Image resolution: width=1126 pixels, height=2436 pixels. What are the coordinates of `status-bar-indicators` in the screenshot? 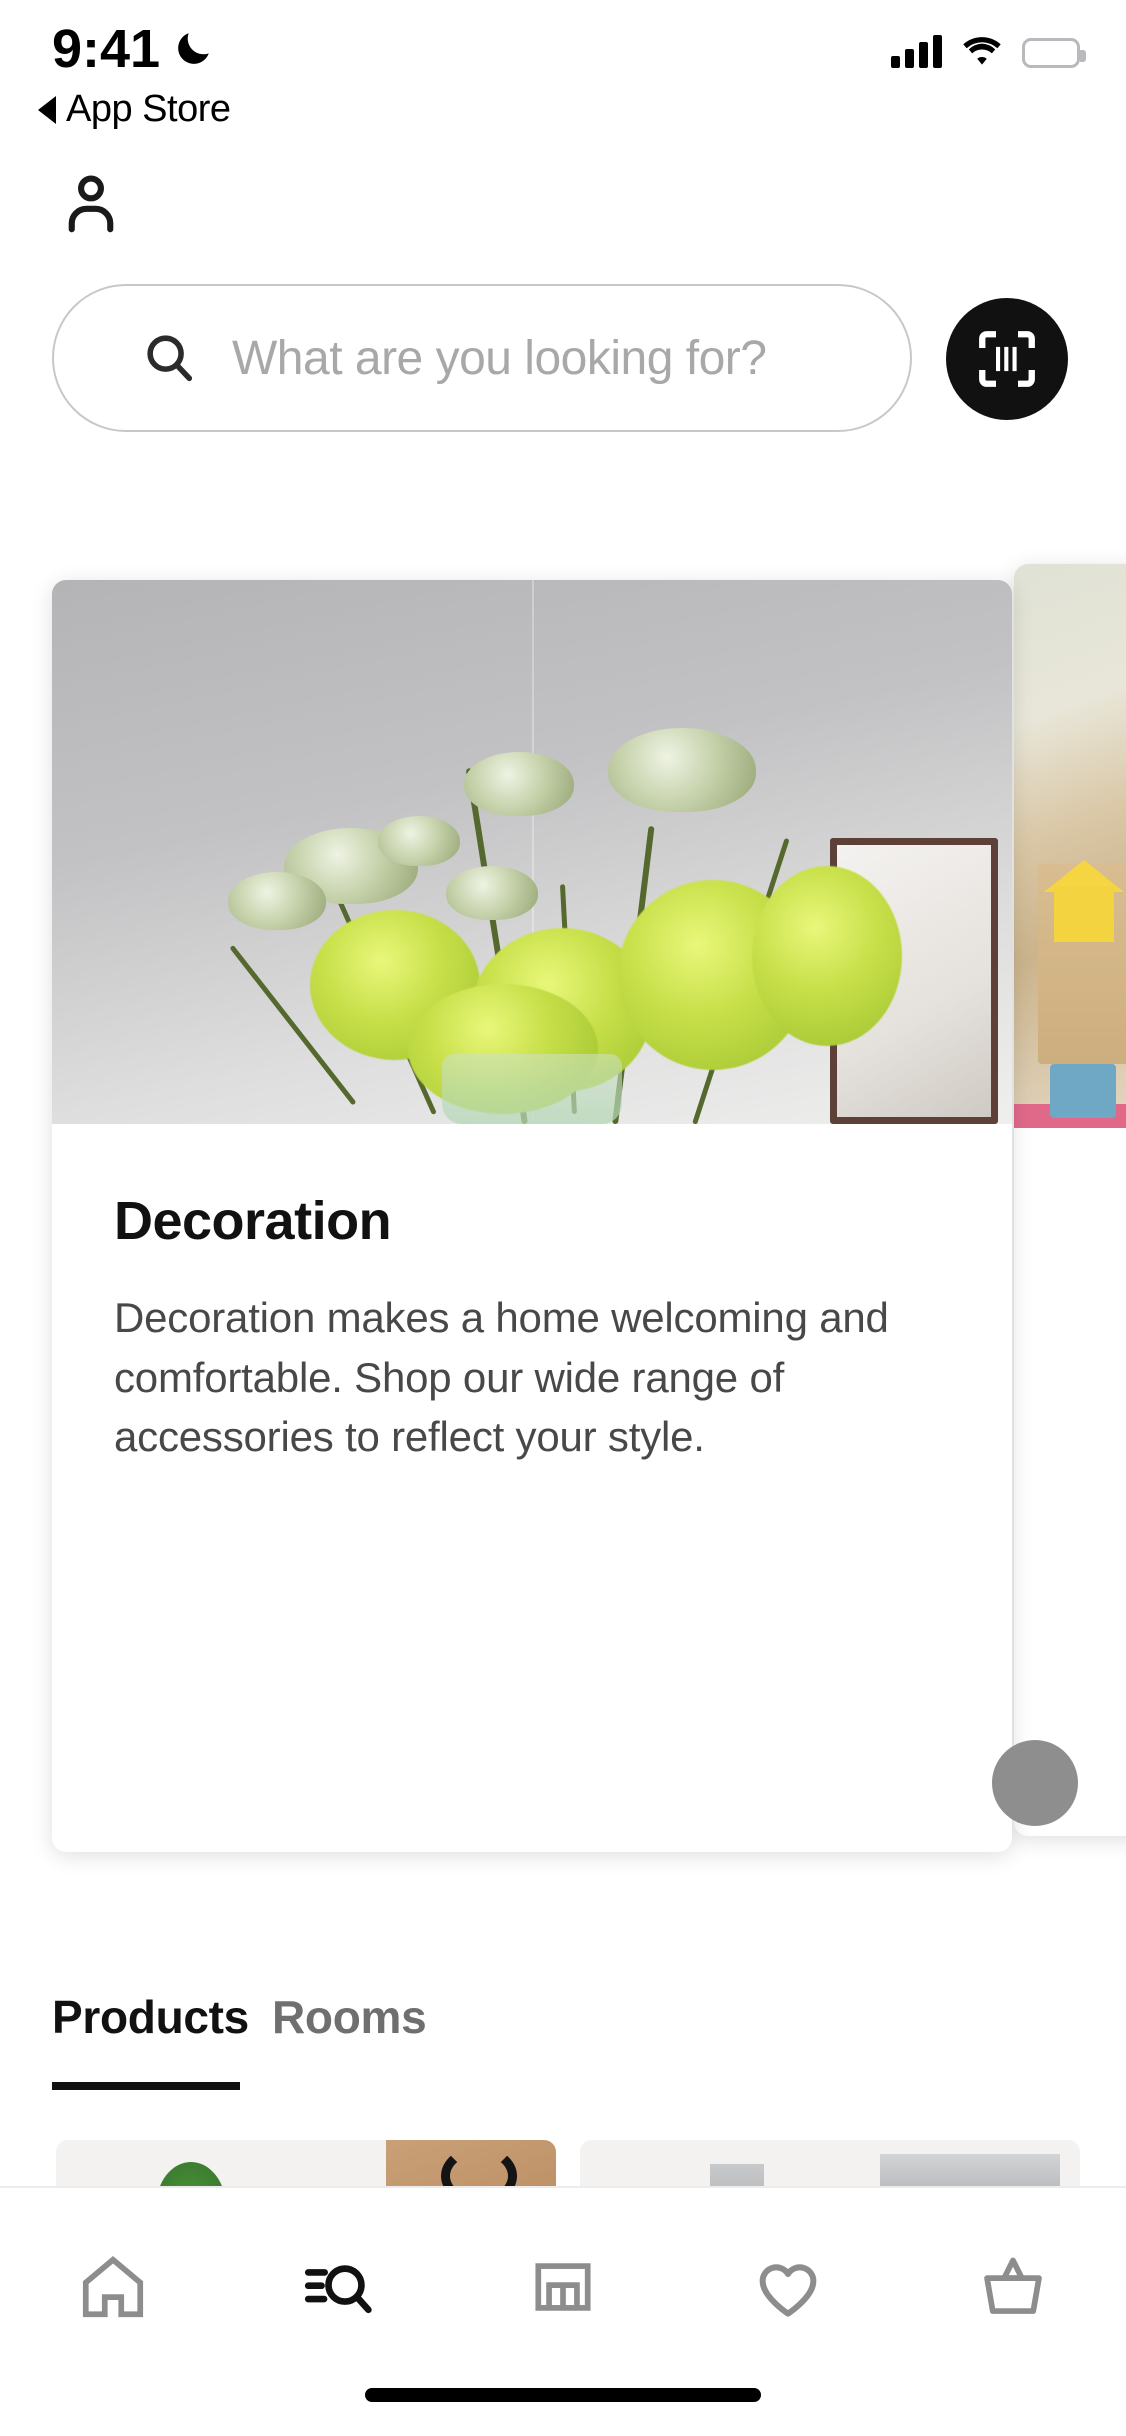 It's located at (988, 51).